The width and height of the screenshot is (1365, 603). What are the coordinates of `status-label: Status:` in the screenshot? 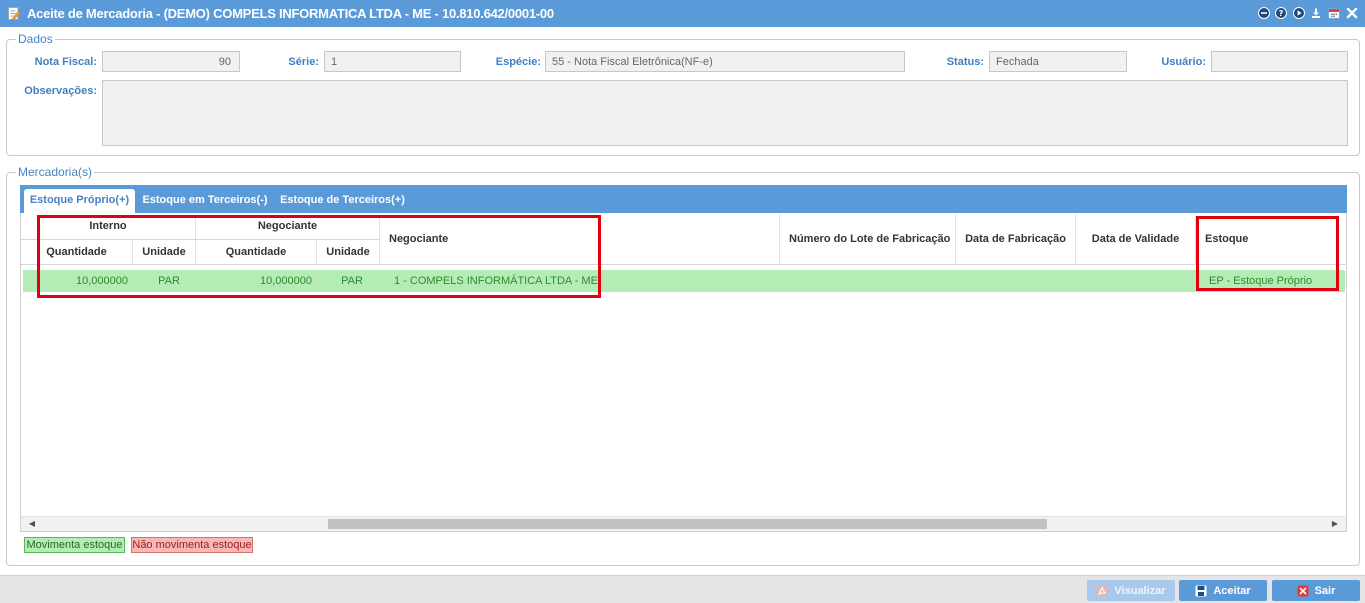 It's located at (965, 62).